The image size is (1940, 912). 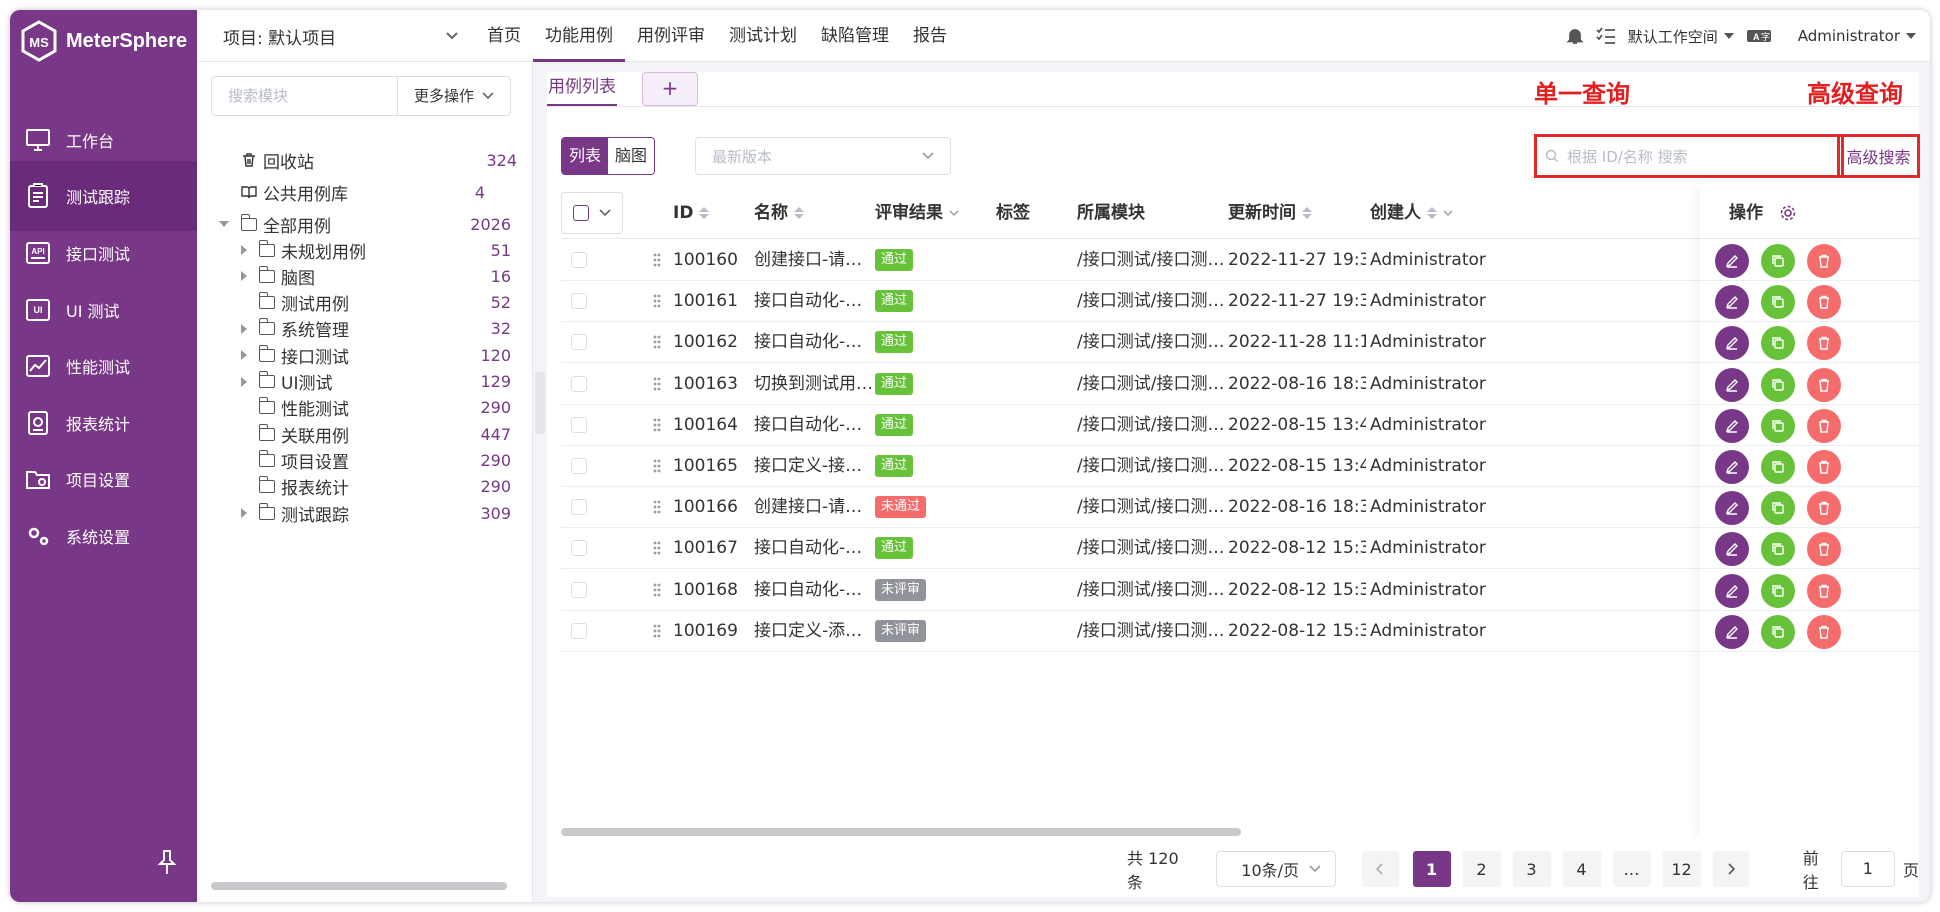 What do you see at coordinates (103, 536) in the screenshot?
I see `sidebar-item-8: 系统设置` at bounding box center [103, 536].